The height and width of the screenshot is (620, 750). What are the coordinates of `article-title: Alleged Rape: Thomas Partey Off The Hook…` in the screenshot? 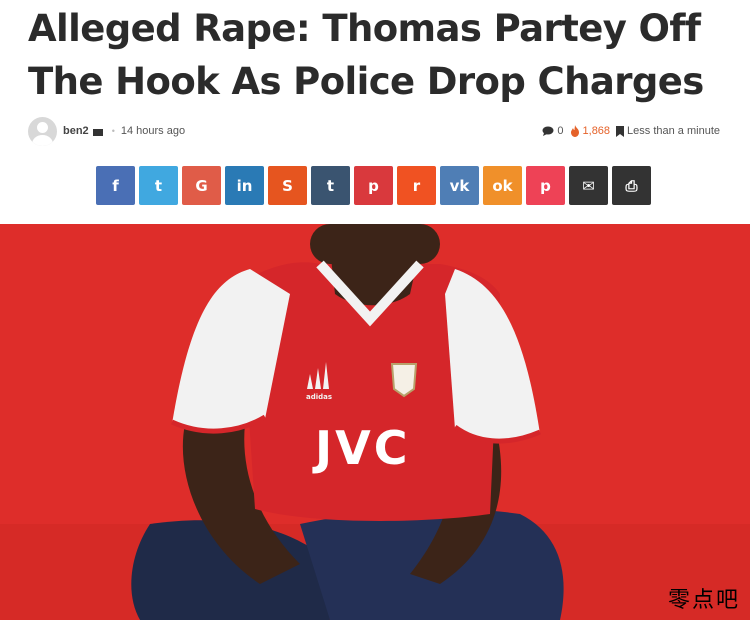 It's located at (366, 55).